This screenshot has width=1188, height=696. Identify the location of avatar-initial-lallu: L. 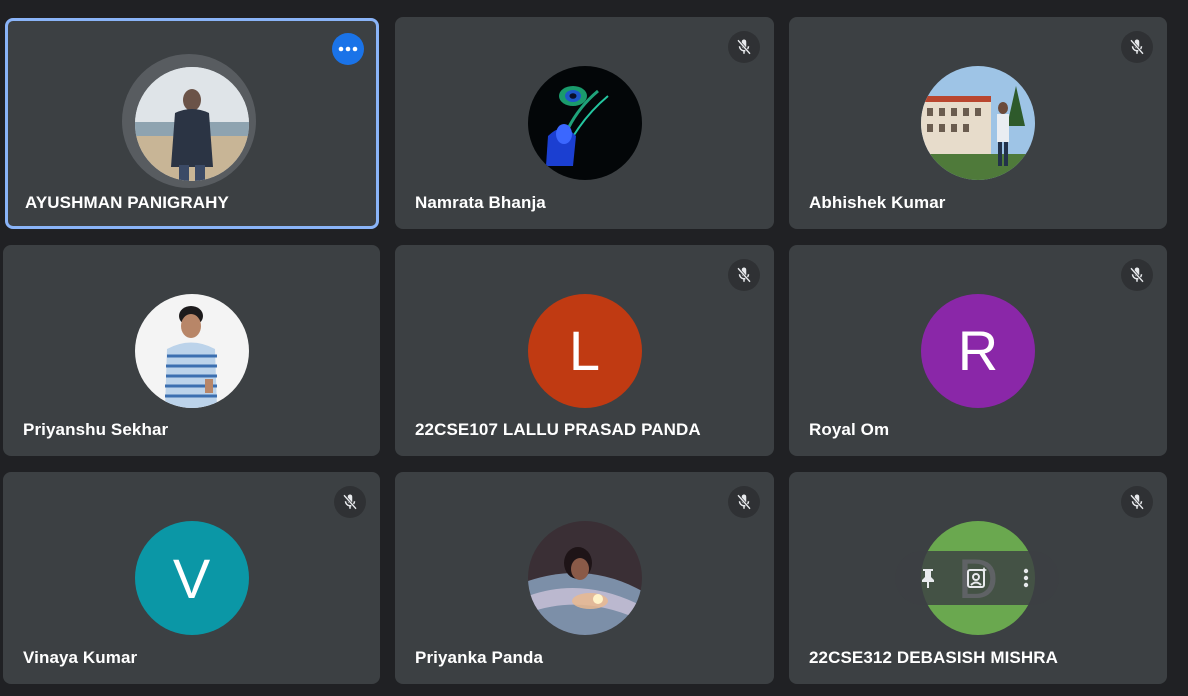
(584, 350).